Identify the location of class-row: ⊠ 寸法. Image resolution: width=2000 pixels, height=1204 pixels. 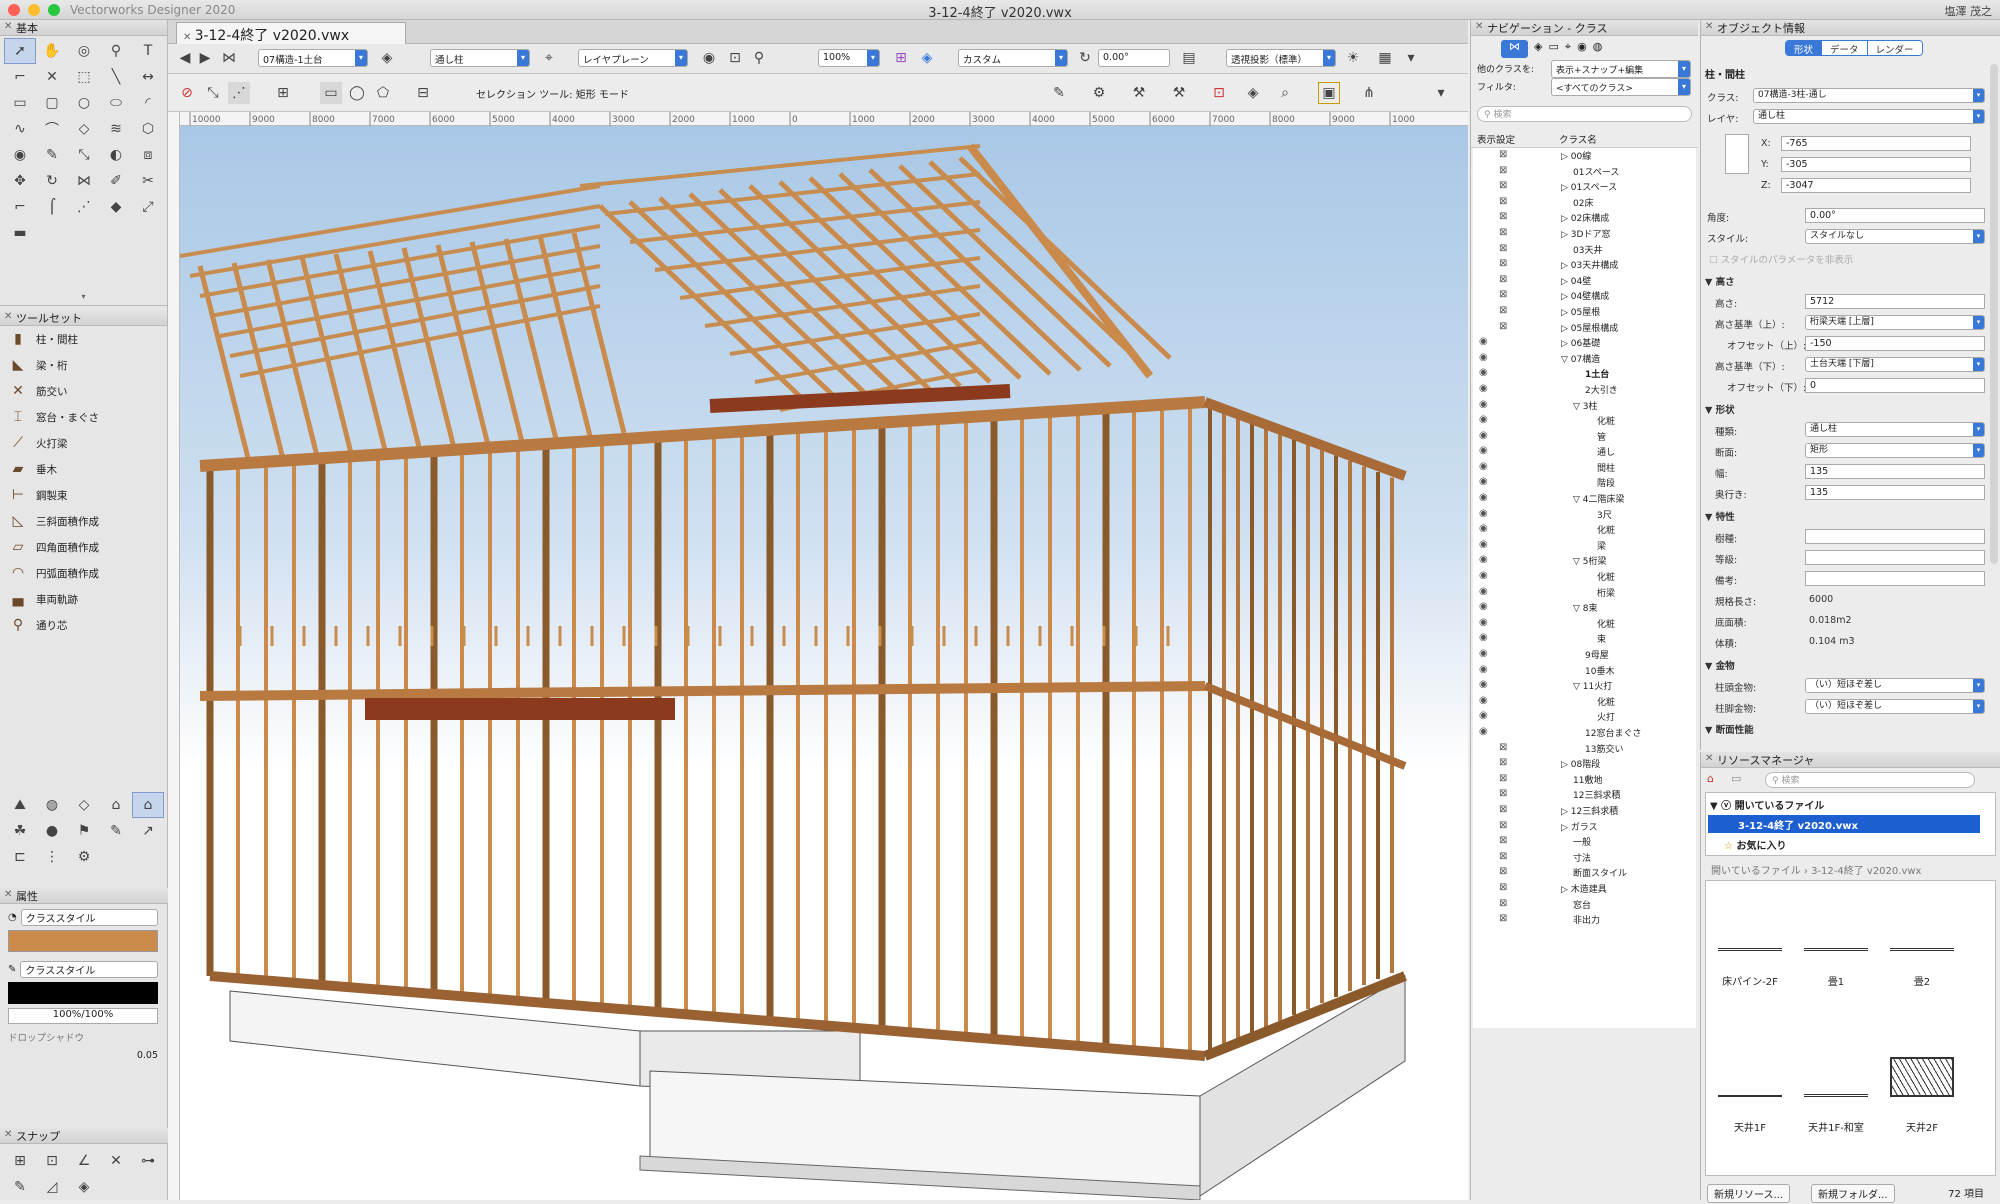
(1584, 858).